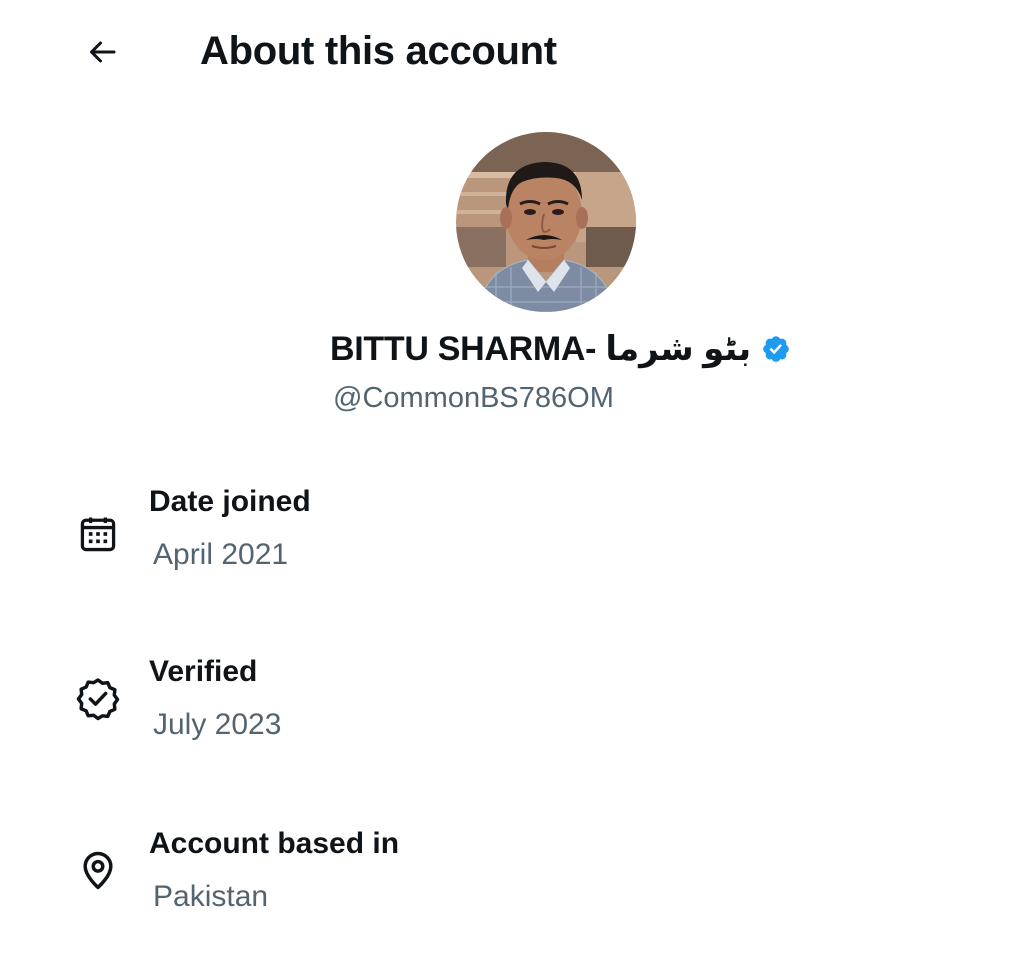 This screenshot has height=980, width=1024. I want to click on verified-label: Verified, so click(203, 671).